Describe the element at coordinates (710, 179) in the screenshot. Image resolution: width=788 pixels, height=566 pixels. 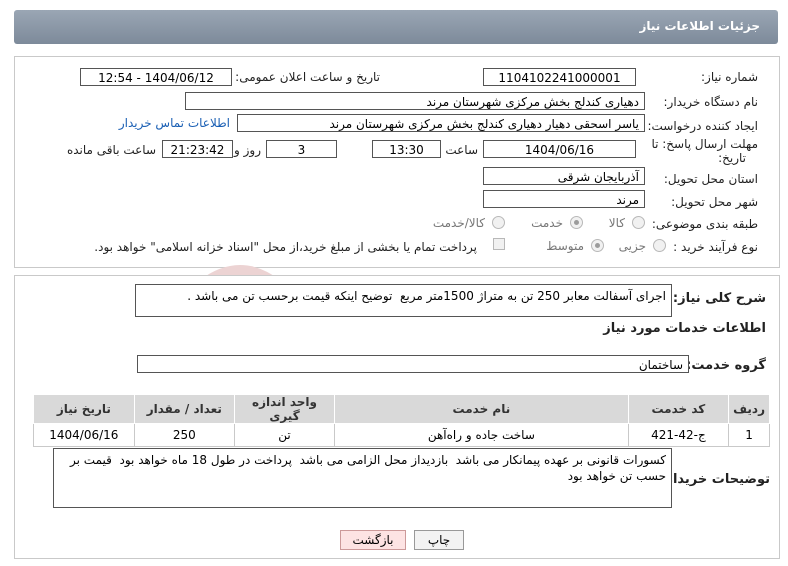
I see `province-label: استان محل تحویل:` at that location.